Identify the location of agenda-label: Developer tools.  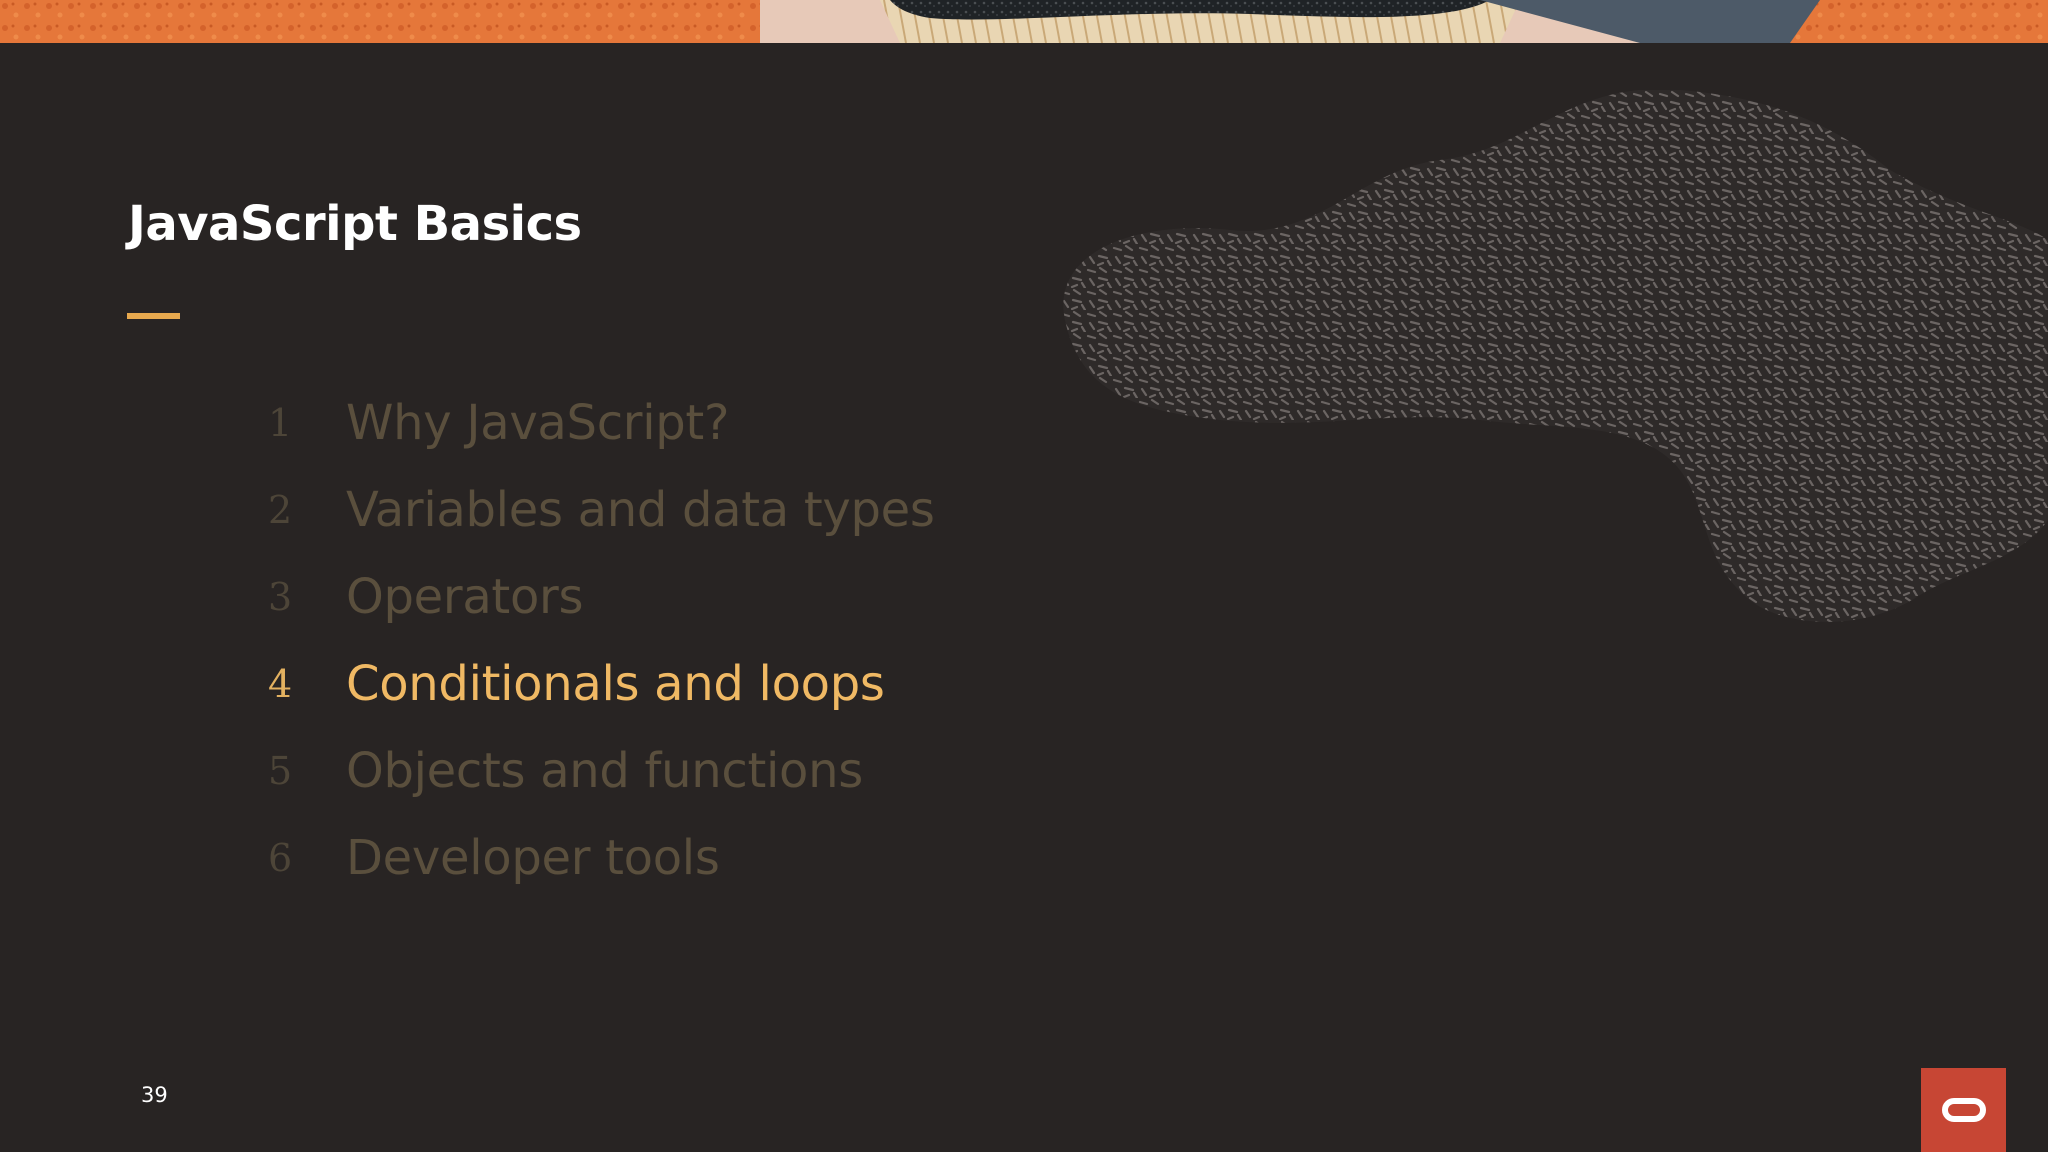
(533, 858).